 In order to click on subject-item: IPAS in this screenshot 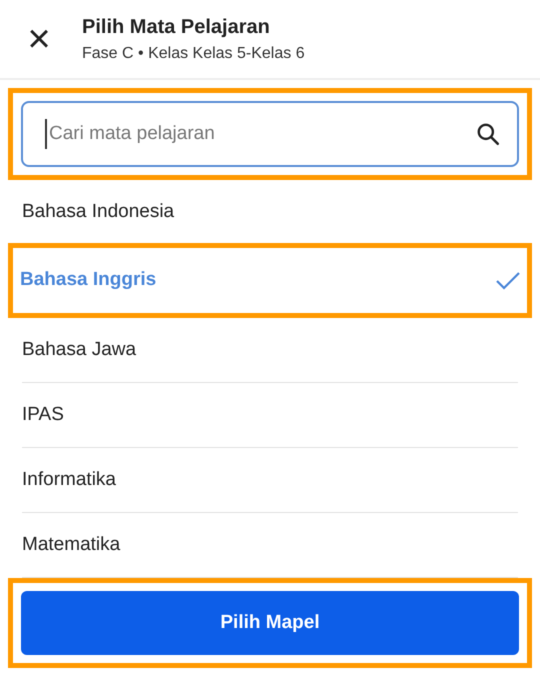, I will do `click(270, 415)`.